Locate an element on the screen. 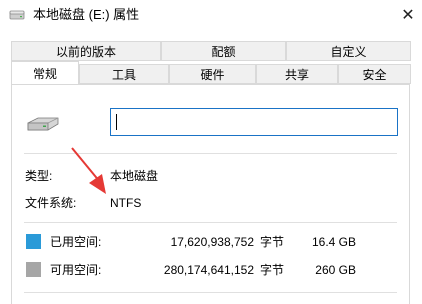  red-arrow-annotation is located at coordinates (88, 170).